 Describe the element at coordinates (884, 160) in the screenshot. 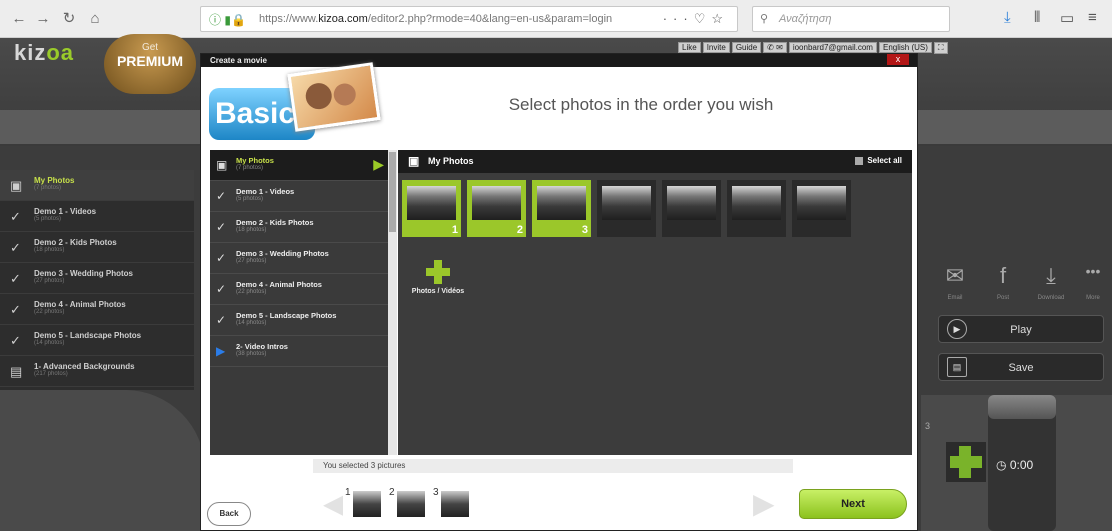

I see `select-all-label: Select all` at that location.